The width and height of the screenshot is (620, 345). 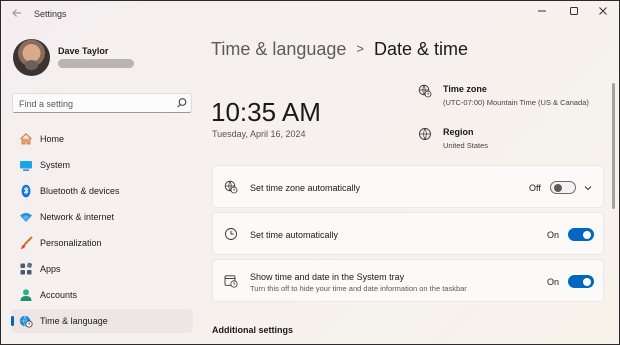 I want to click on sidebar-item-label: Network & internet, so click(x=77, y=217).